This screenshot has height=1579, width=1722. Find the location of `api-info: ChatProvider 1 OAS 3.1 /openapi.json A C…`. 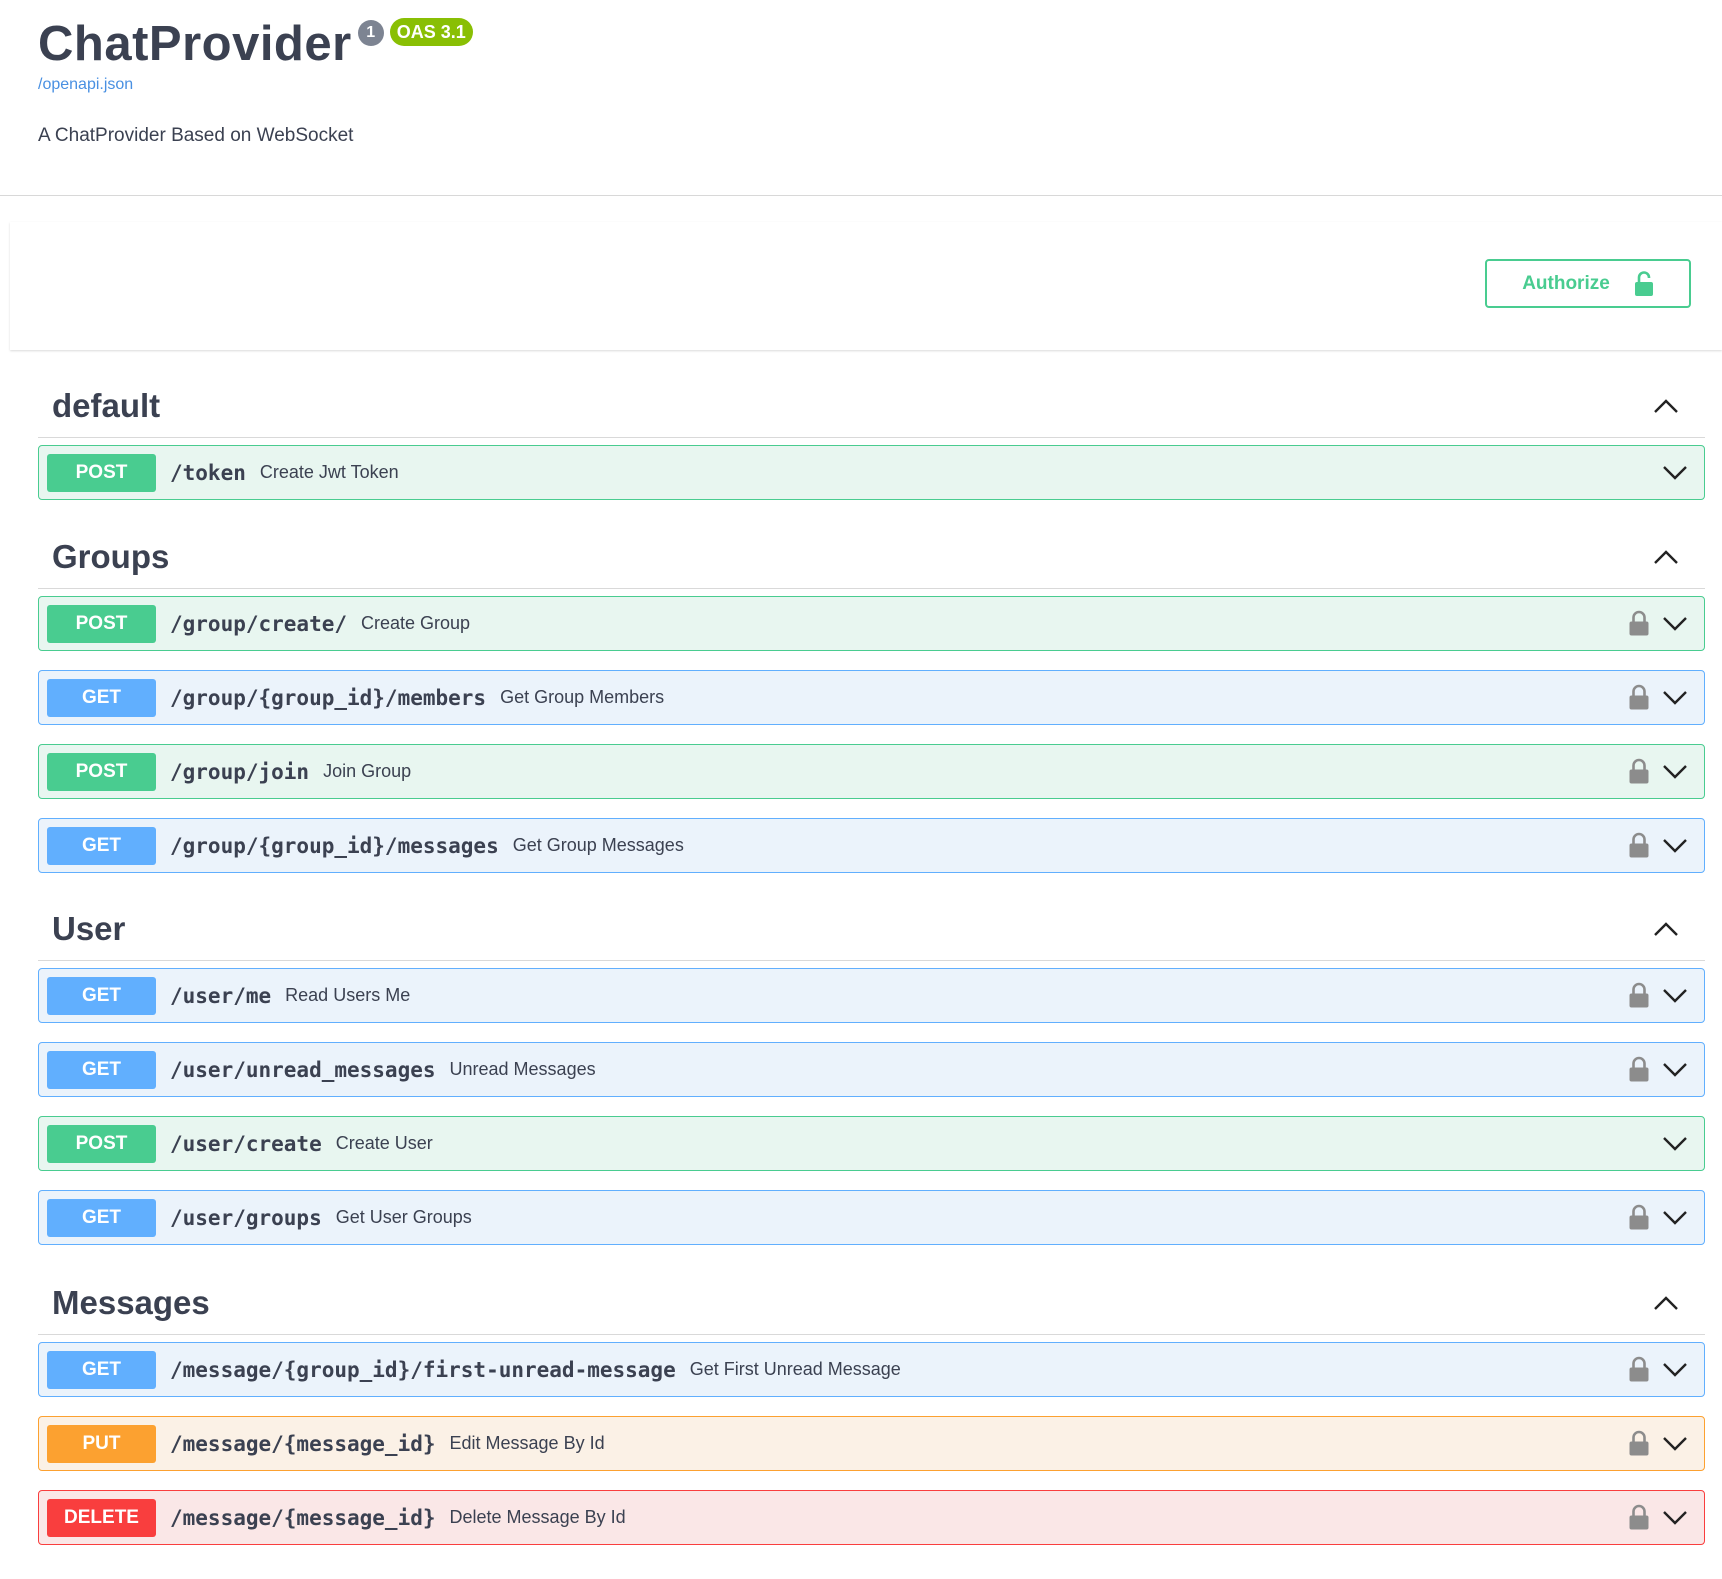

api-info: ChatProvider 1 OAS 3.1 /openapi.json A C… is located at coordinates (880, 80).